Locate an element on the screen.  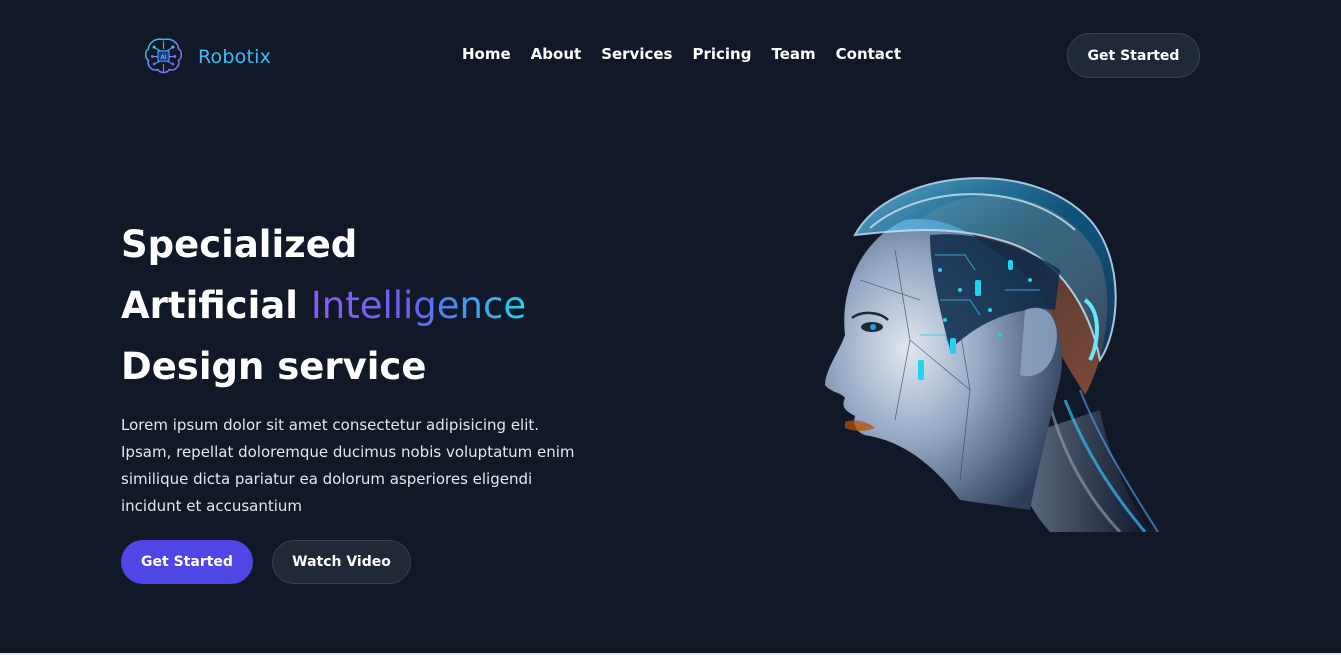
nav-link-home: Home is located at coordinates (486, 54).